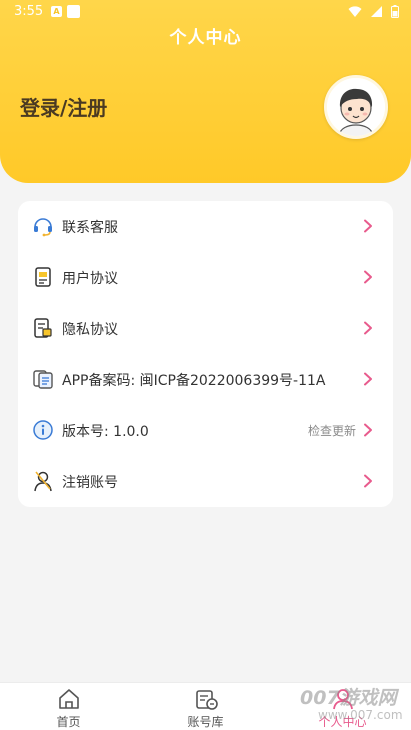 The height and width of the screenshot is (730, 411). What do you see at coordinates (205, 481) in the screenshot?
I see `menu-item-delete-account: 注销账号` at bounding box center [205, 481].